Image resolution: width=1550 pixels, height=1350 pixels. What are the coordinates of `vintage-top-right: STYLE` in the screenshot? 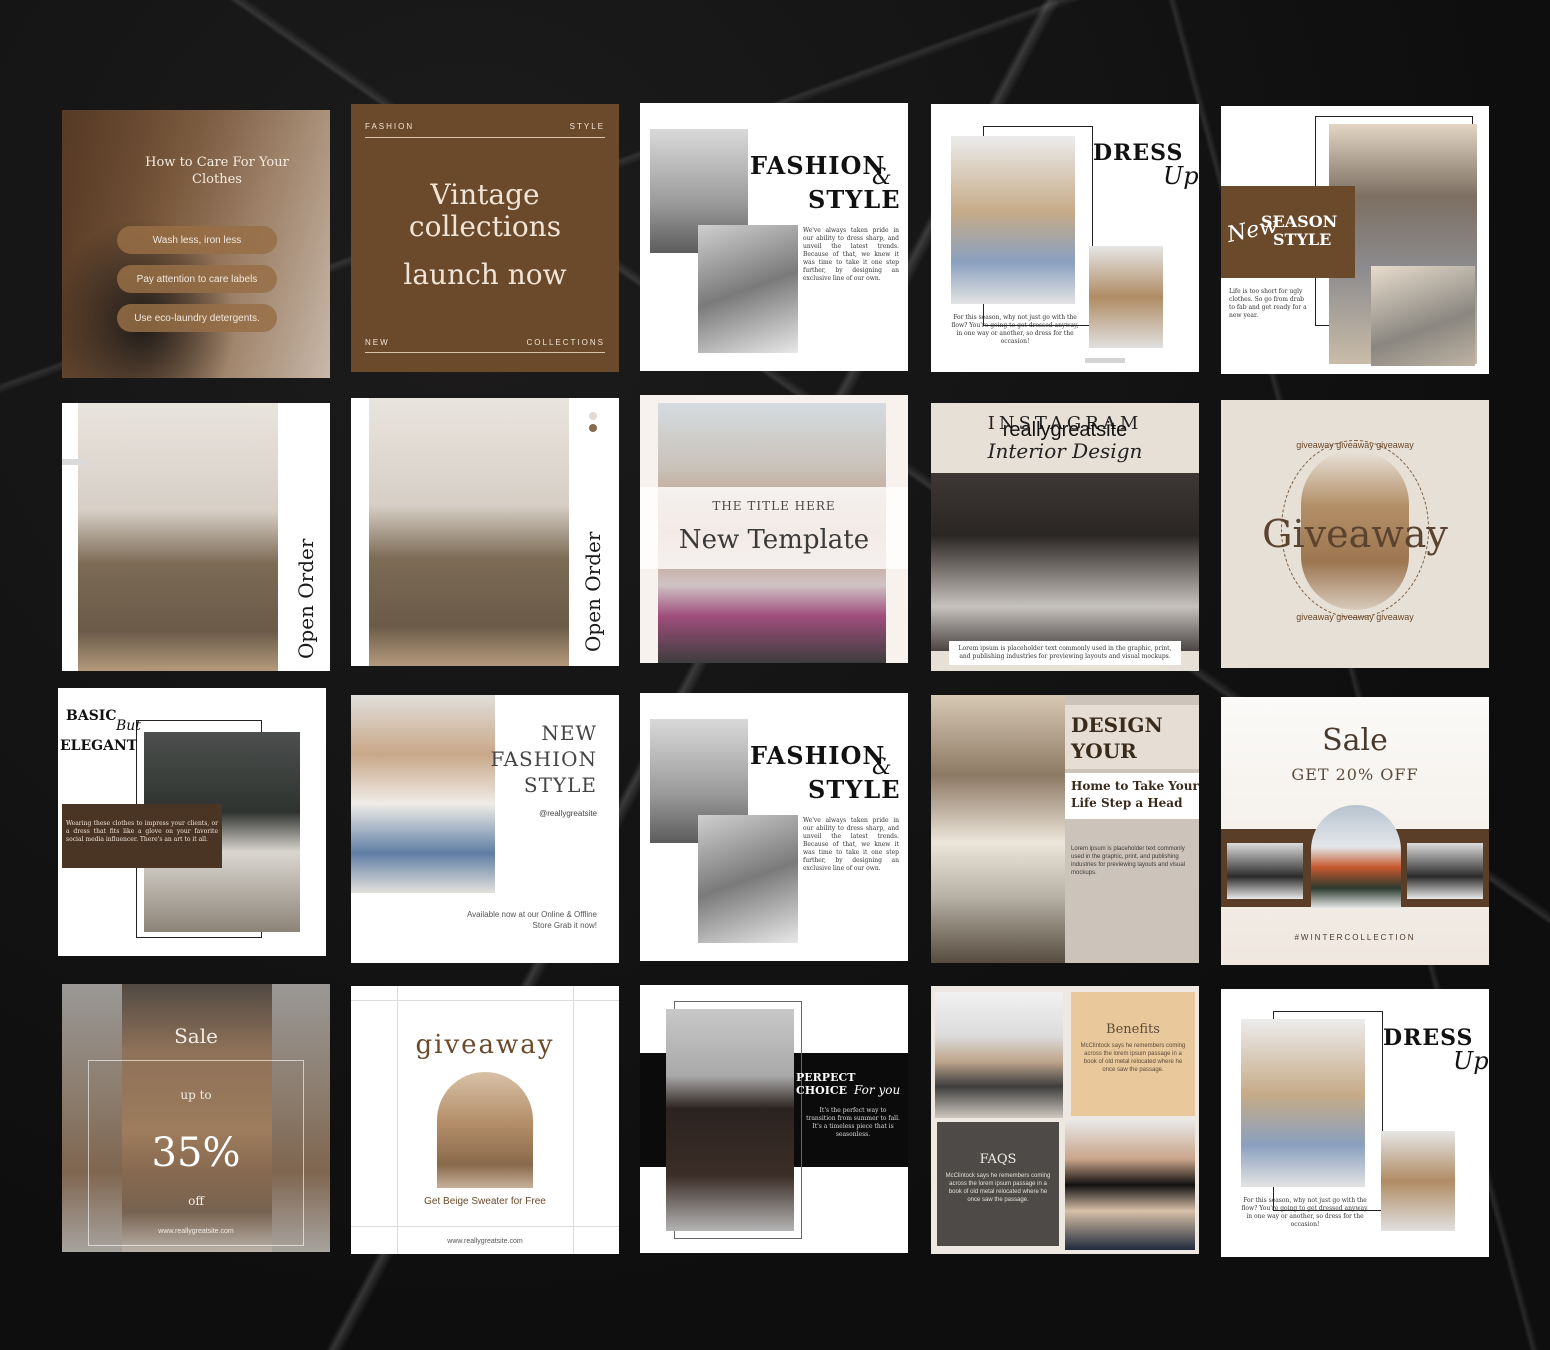 It's located at (587, 126).